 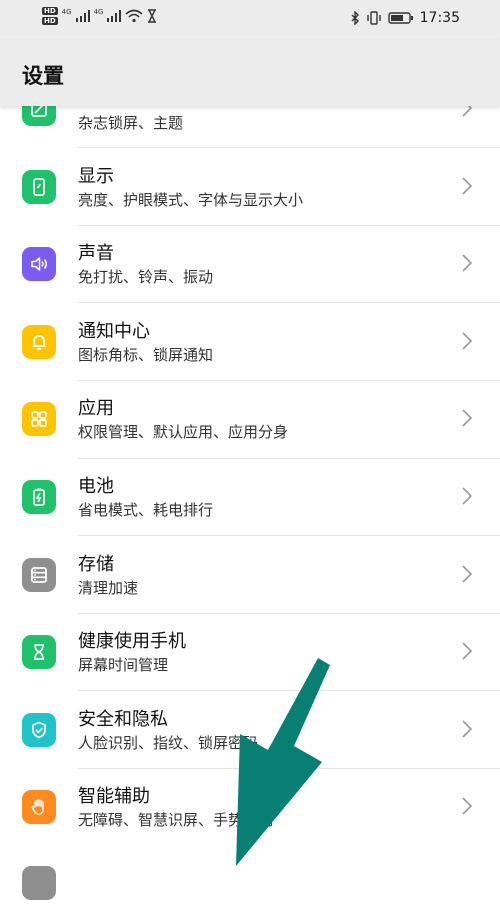 I want to click on settings-item-speaker: 声音免打扰、铃声、振动, so click(x=250, y=263).